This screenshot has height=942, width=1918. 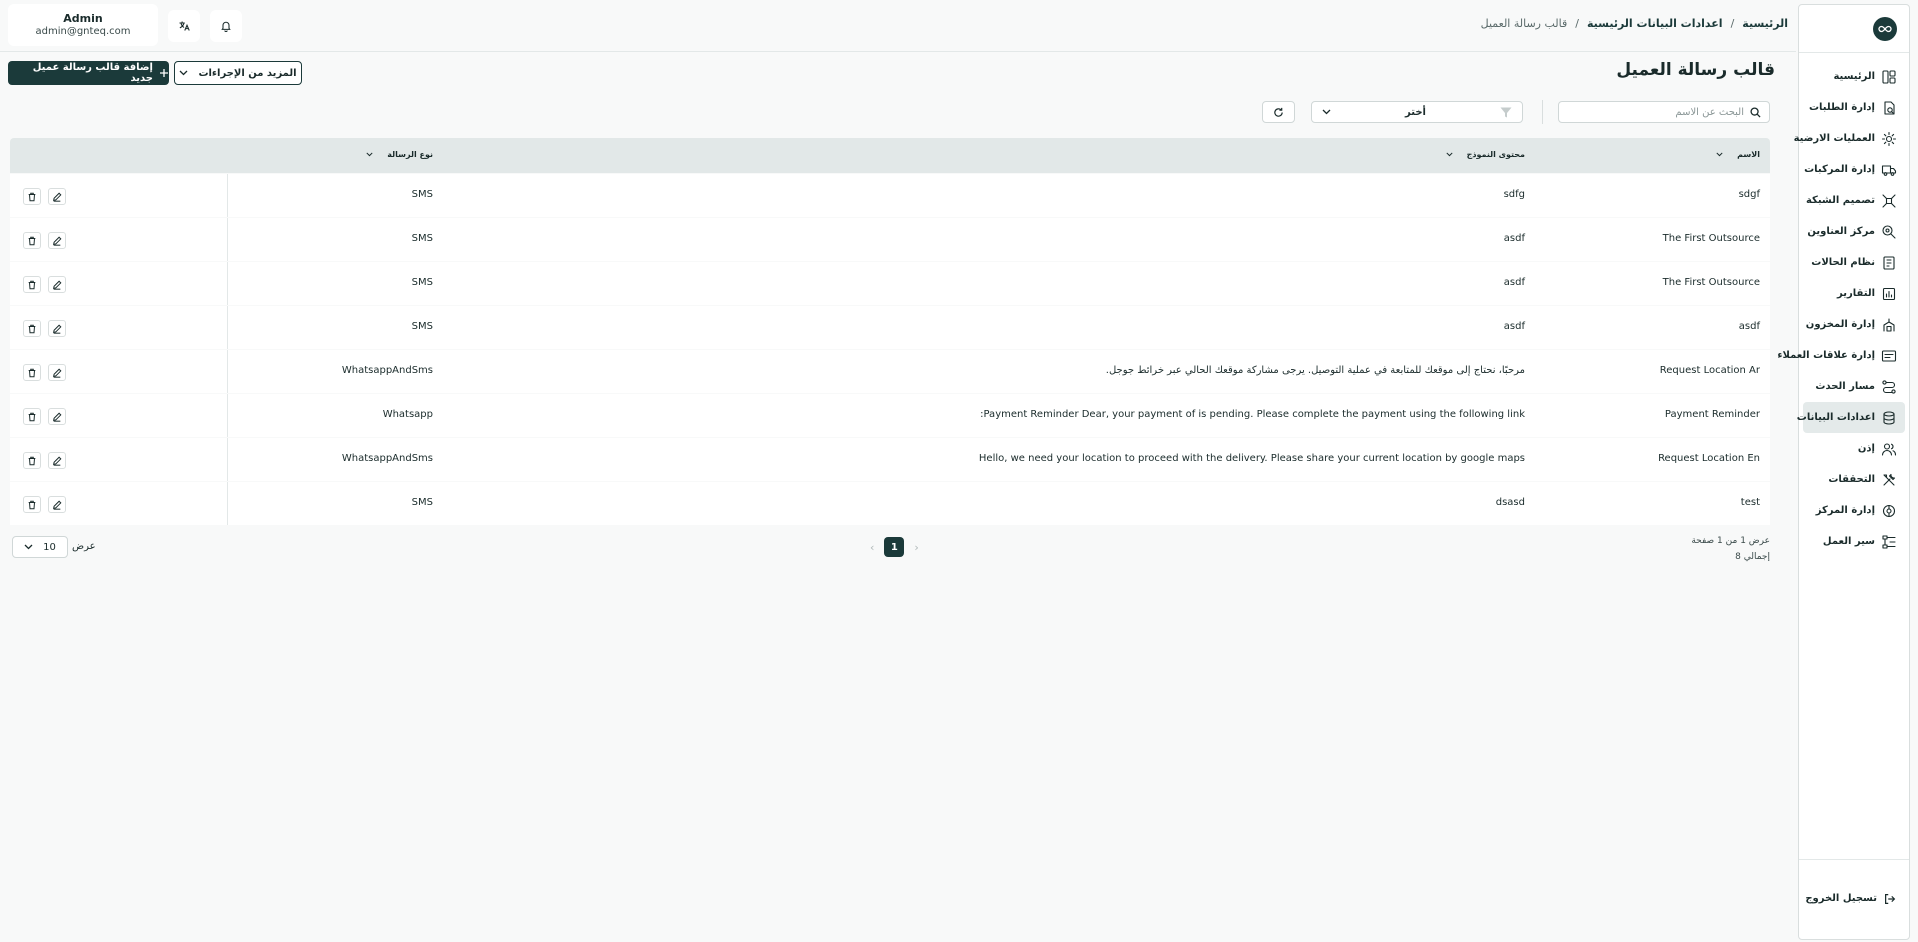 I want to click on sidebar-item-reports: التقارير, so click(x=1854, y=293).